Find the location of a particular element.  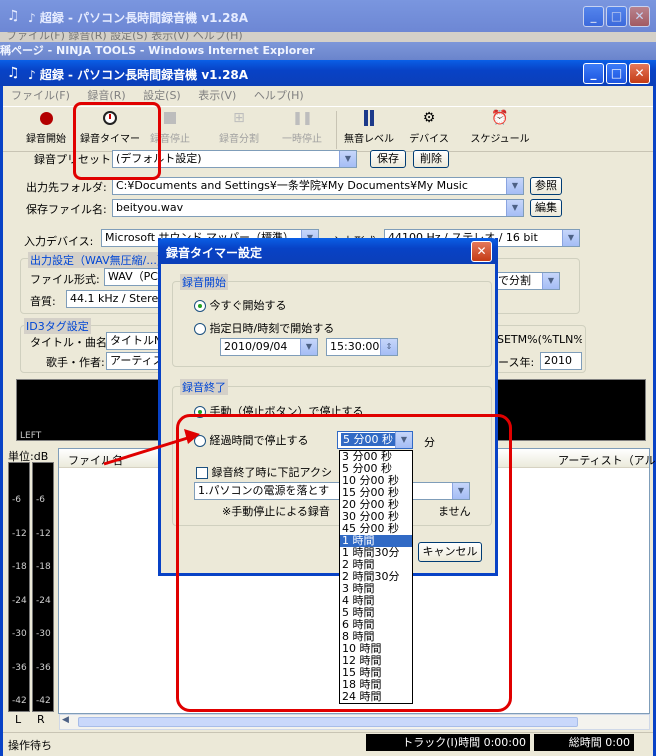

start-at-option: 指定日時/時刻で開始する is located at coordinates (264, 328).